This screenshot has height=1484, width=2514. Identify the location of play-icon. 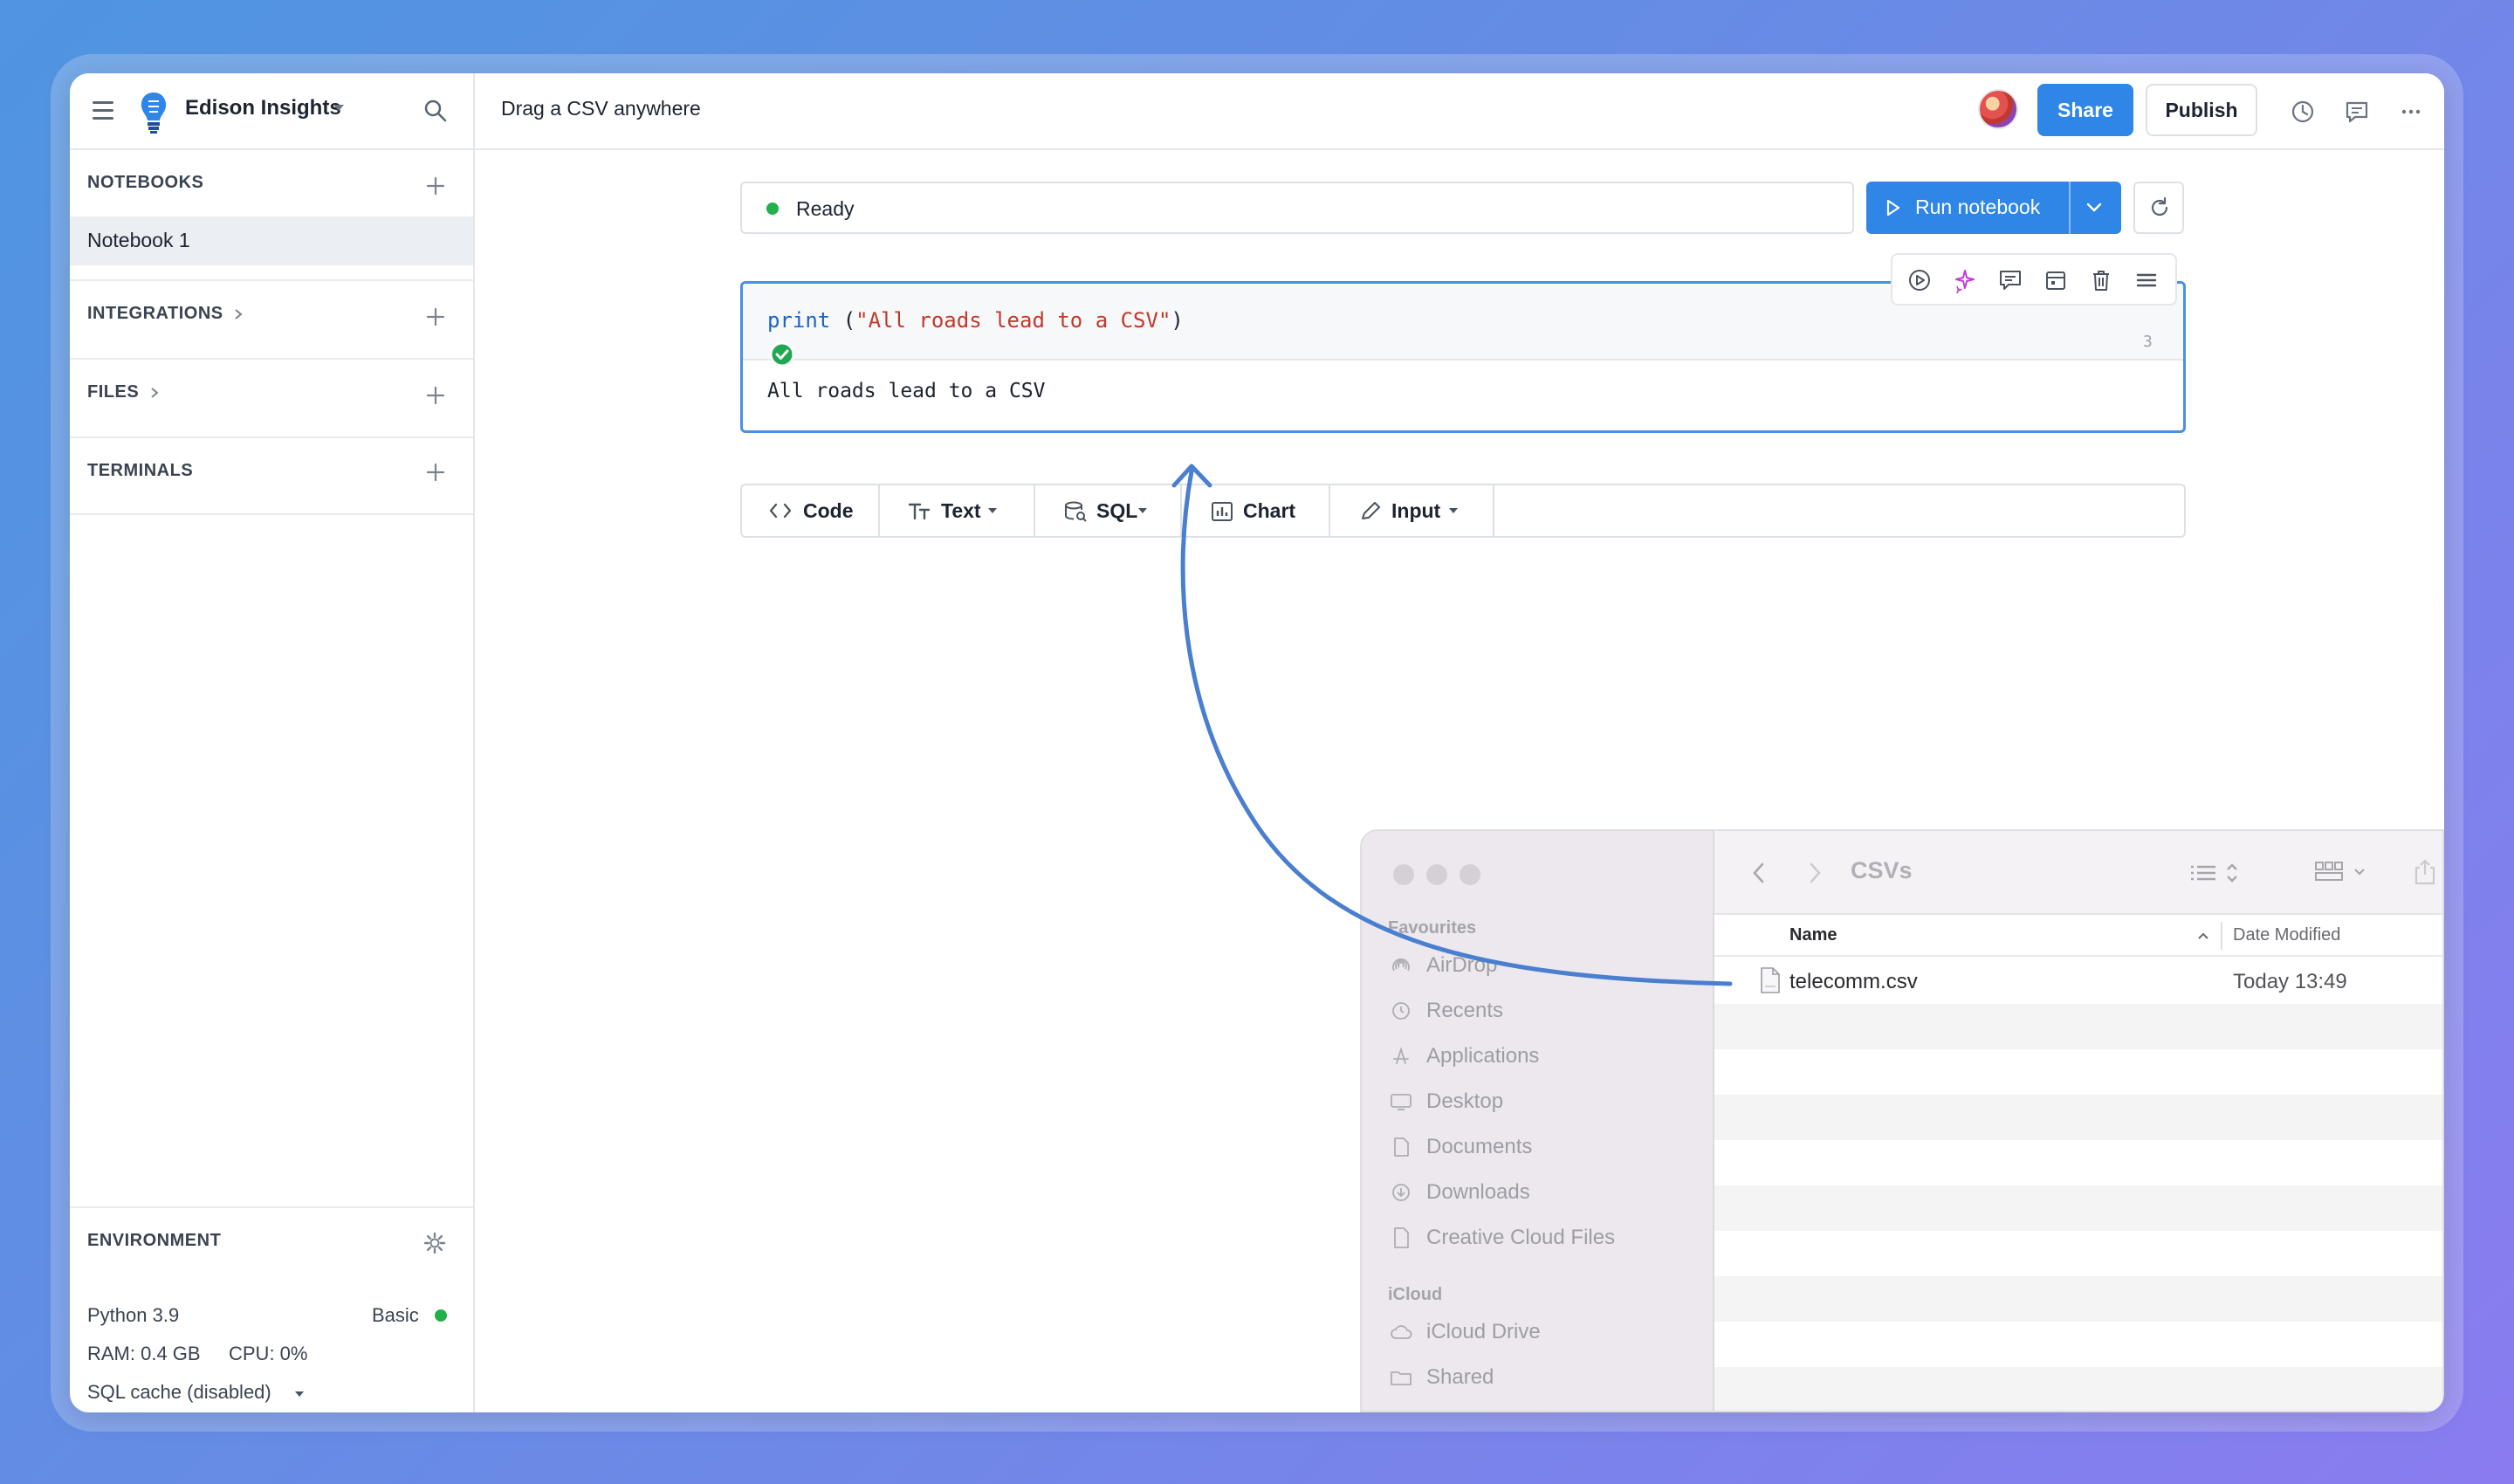
(1893, 208).